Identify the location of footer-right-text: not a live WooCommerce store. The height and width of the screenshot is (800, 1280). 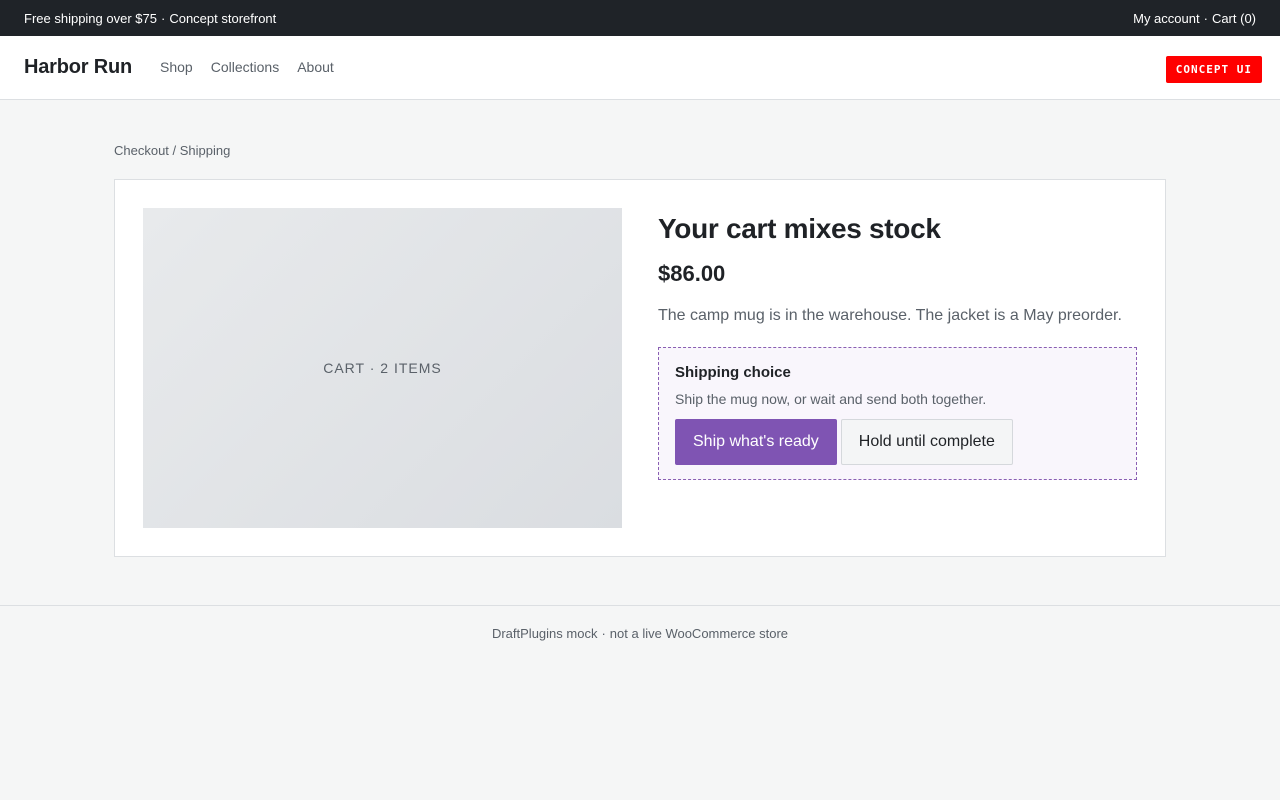
(699, 633).